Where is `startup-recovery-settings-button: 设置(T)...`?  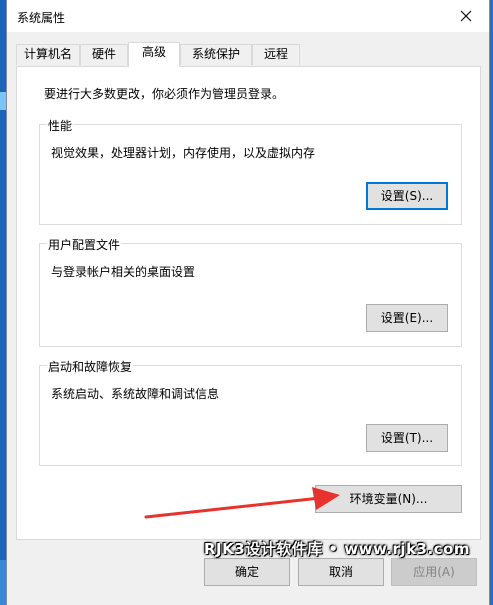 startup-recovery-settings-button: 设置(T)... is located at coordinates (407, 438).